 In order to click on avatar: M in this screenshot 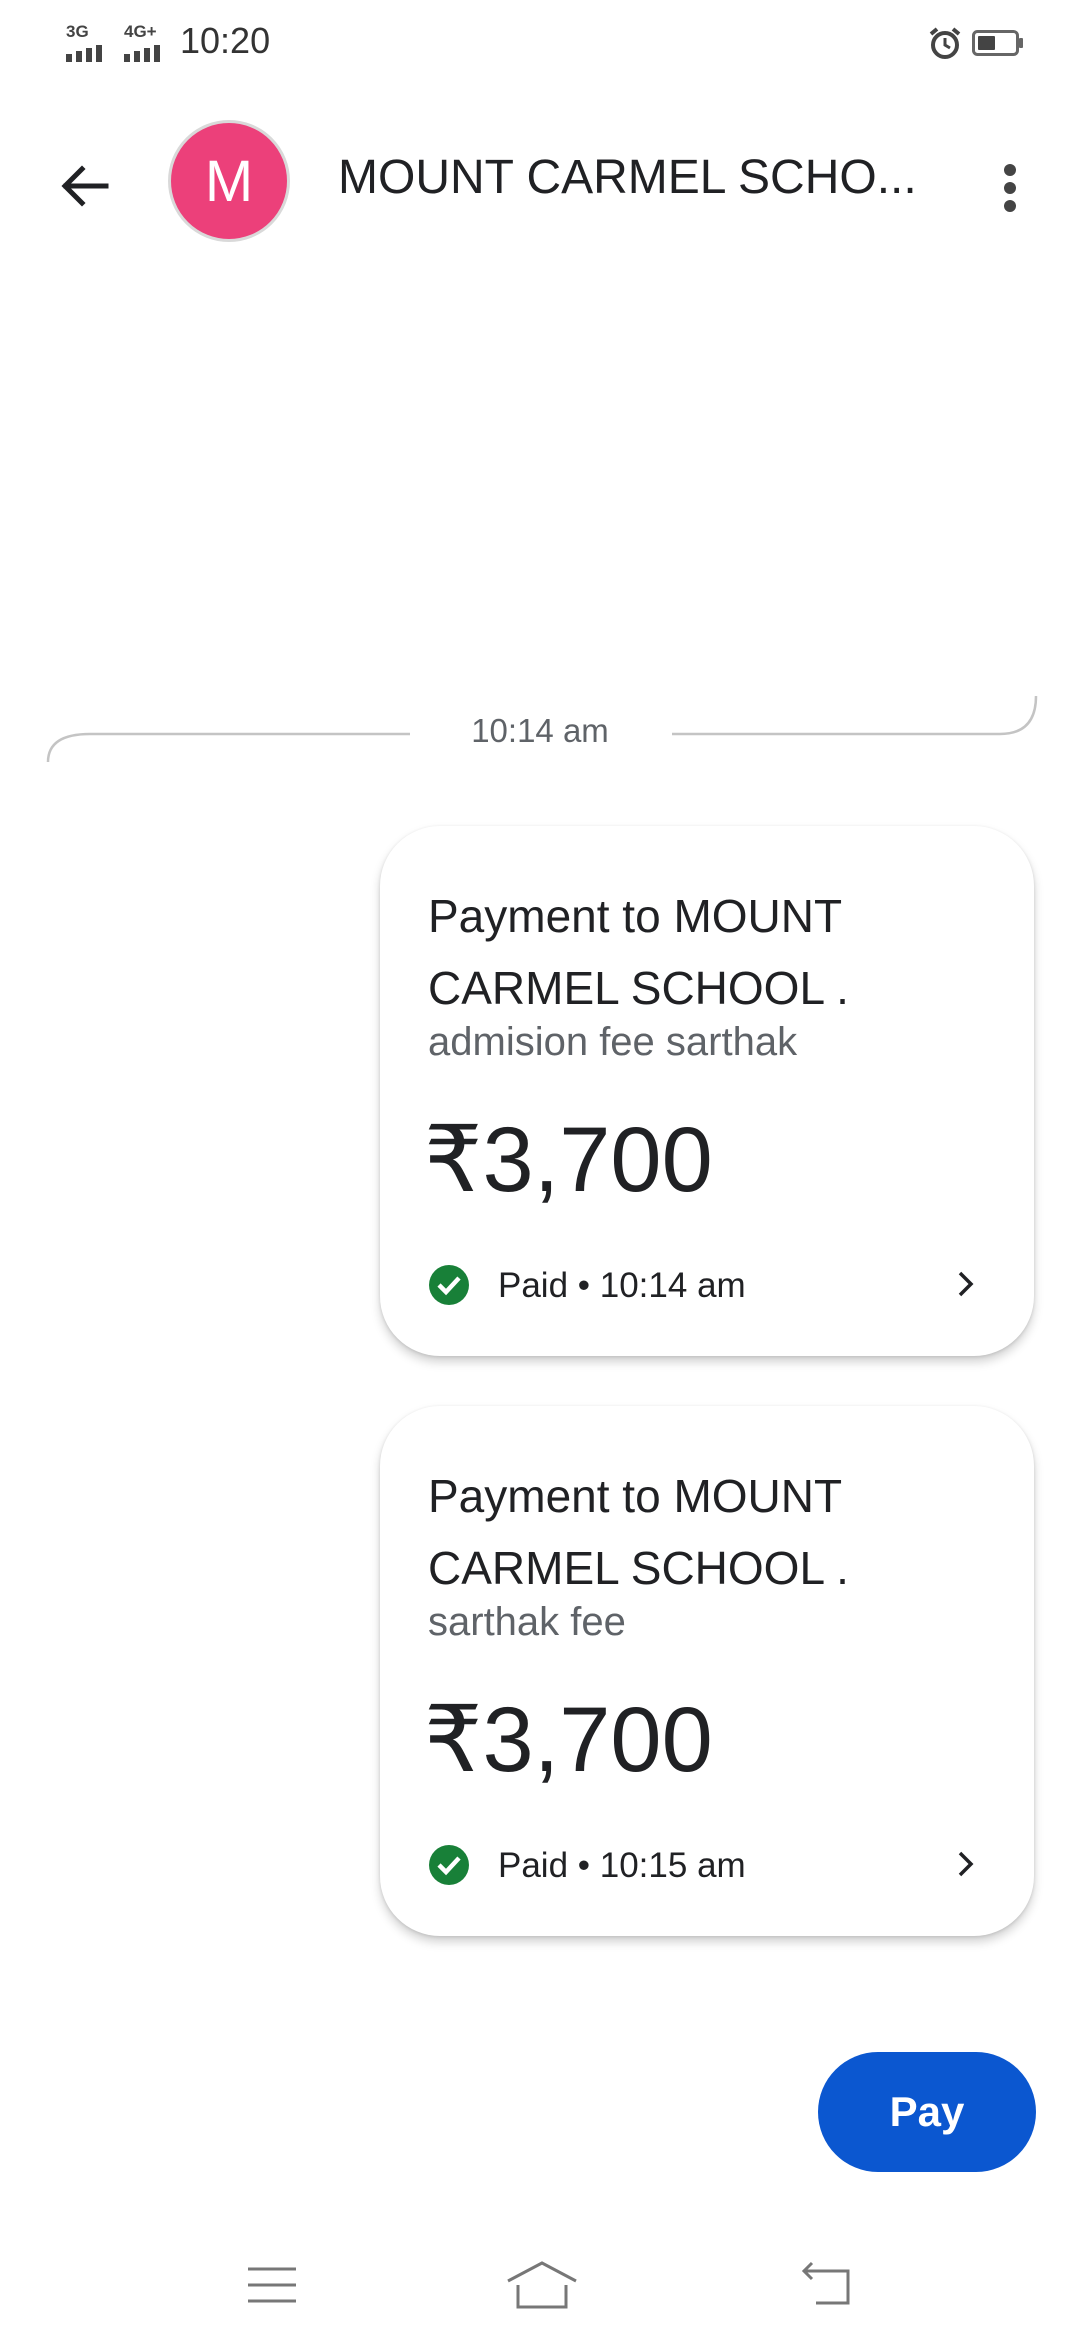, I will do `click(229, 181)`.